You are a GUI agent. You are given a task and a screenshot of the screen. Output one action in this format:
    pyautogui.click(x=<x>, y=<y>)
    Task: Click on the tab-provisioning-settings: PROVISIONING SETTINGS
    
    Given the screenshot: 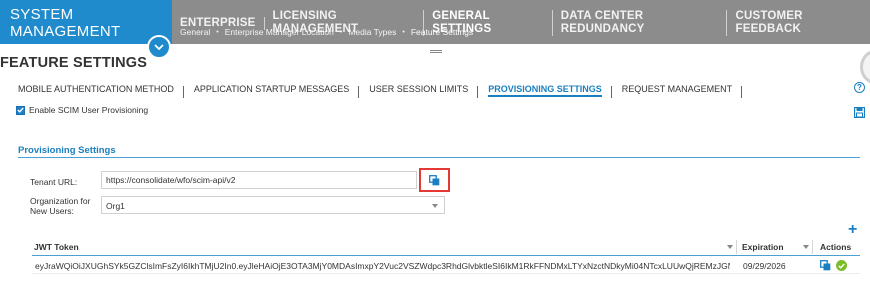 What is the action you would take?
    pyautogui.click(x=545, y=91)
    